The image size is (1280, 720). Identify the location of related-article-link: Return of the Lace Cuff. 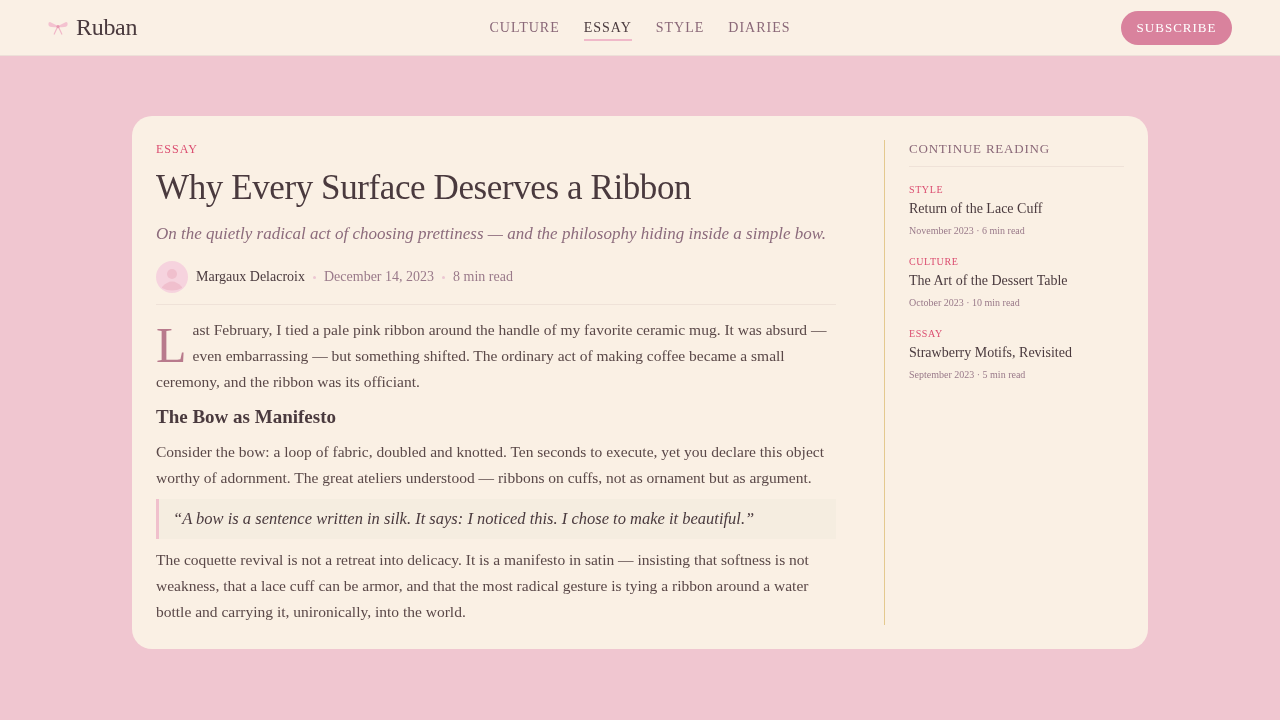
(976, 209).